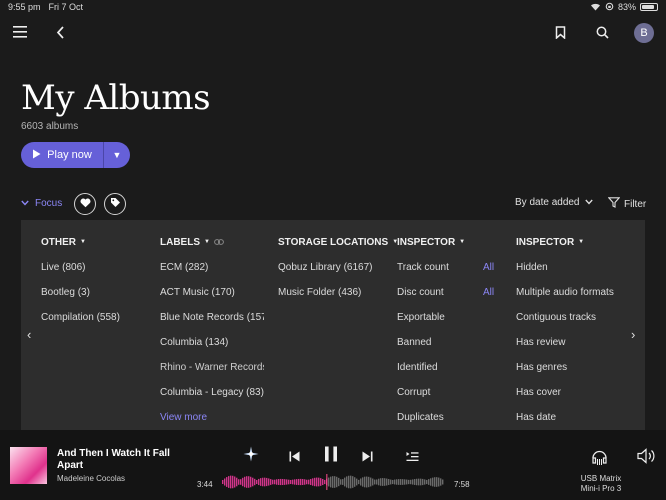 This screenshot has height=500, width=666. I want to click on filter-item: ECM (282), so click(212, 274).